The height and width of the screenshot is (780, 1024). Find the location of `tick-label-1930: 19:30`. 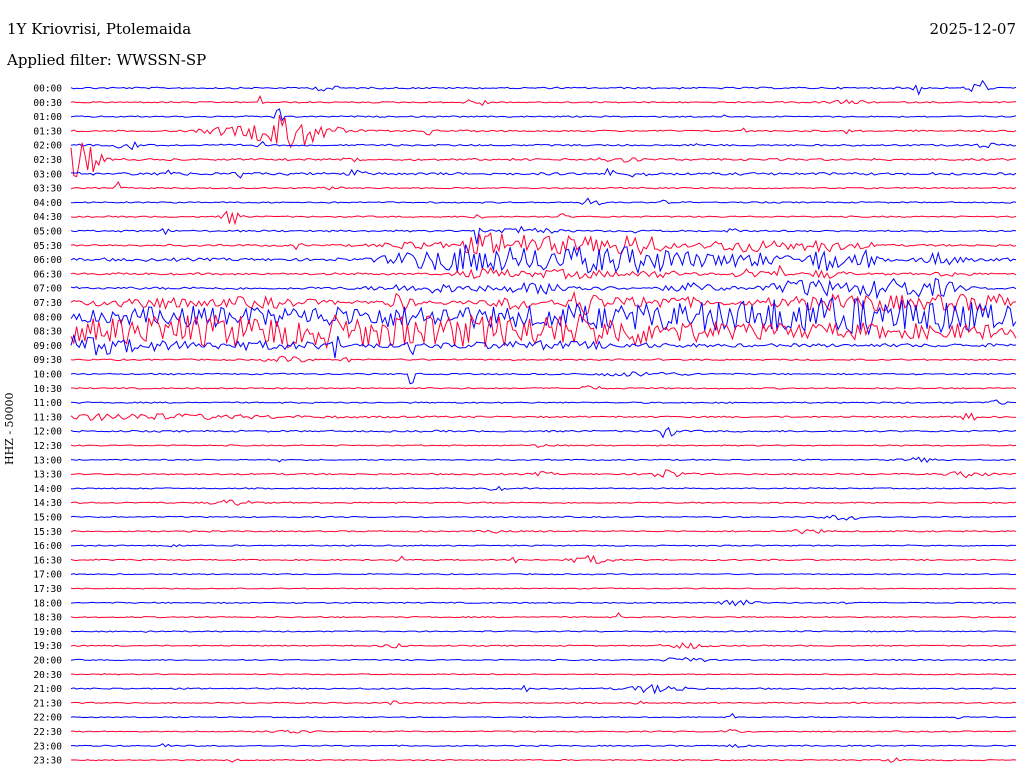

tick-label-1930: 19:30 is located at coordinates (47, 646).